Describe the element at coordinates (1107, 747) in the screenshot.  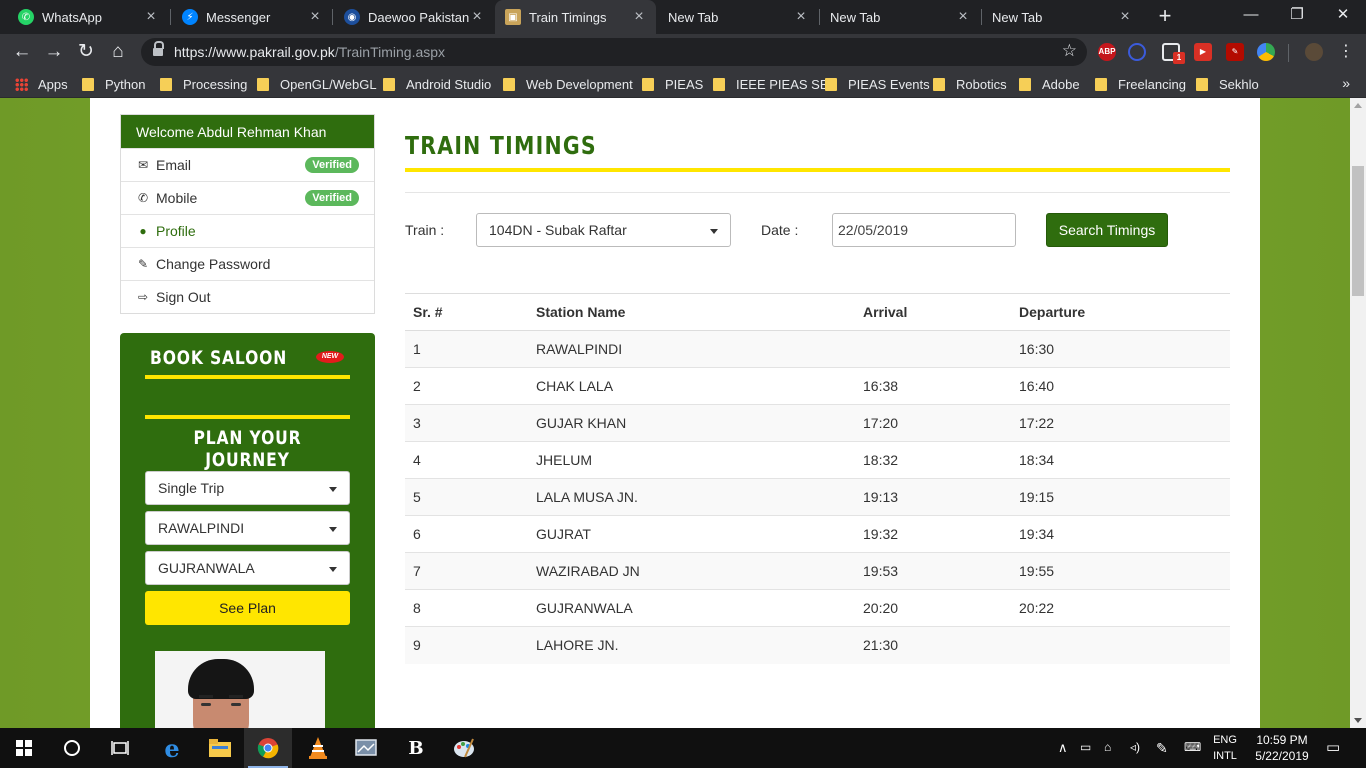
I see `network-icon: ⌂` at that location.